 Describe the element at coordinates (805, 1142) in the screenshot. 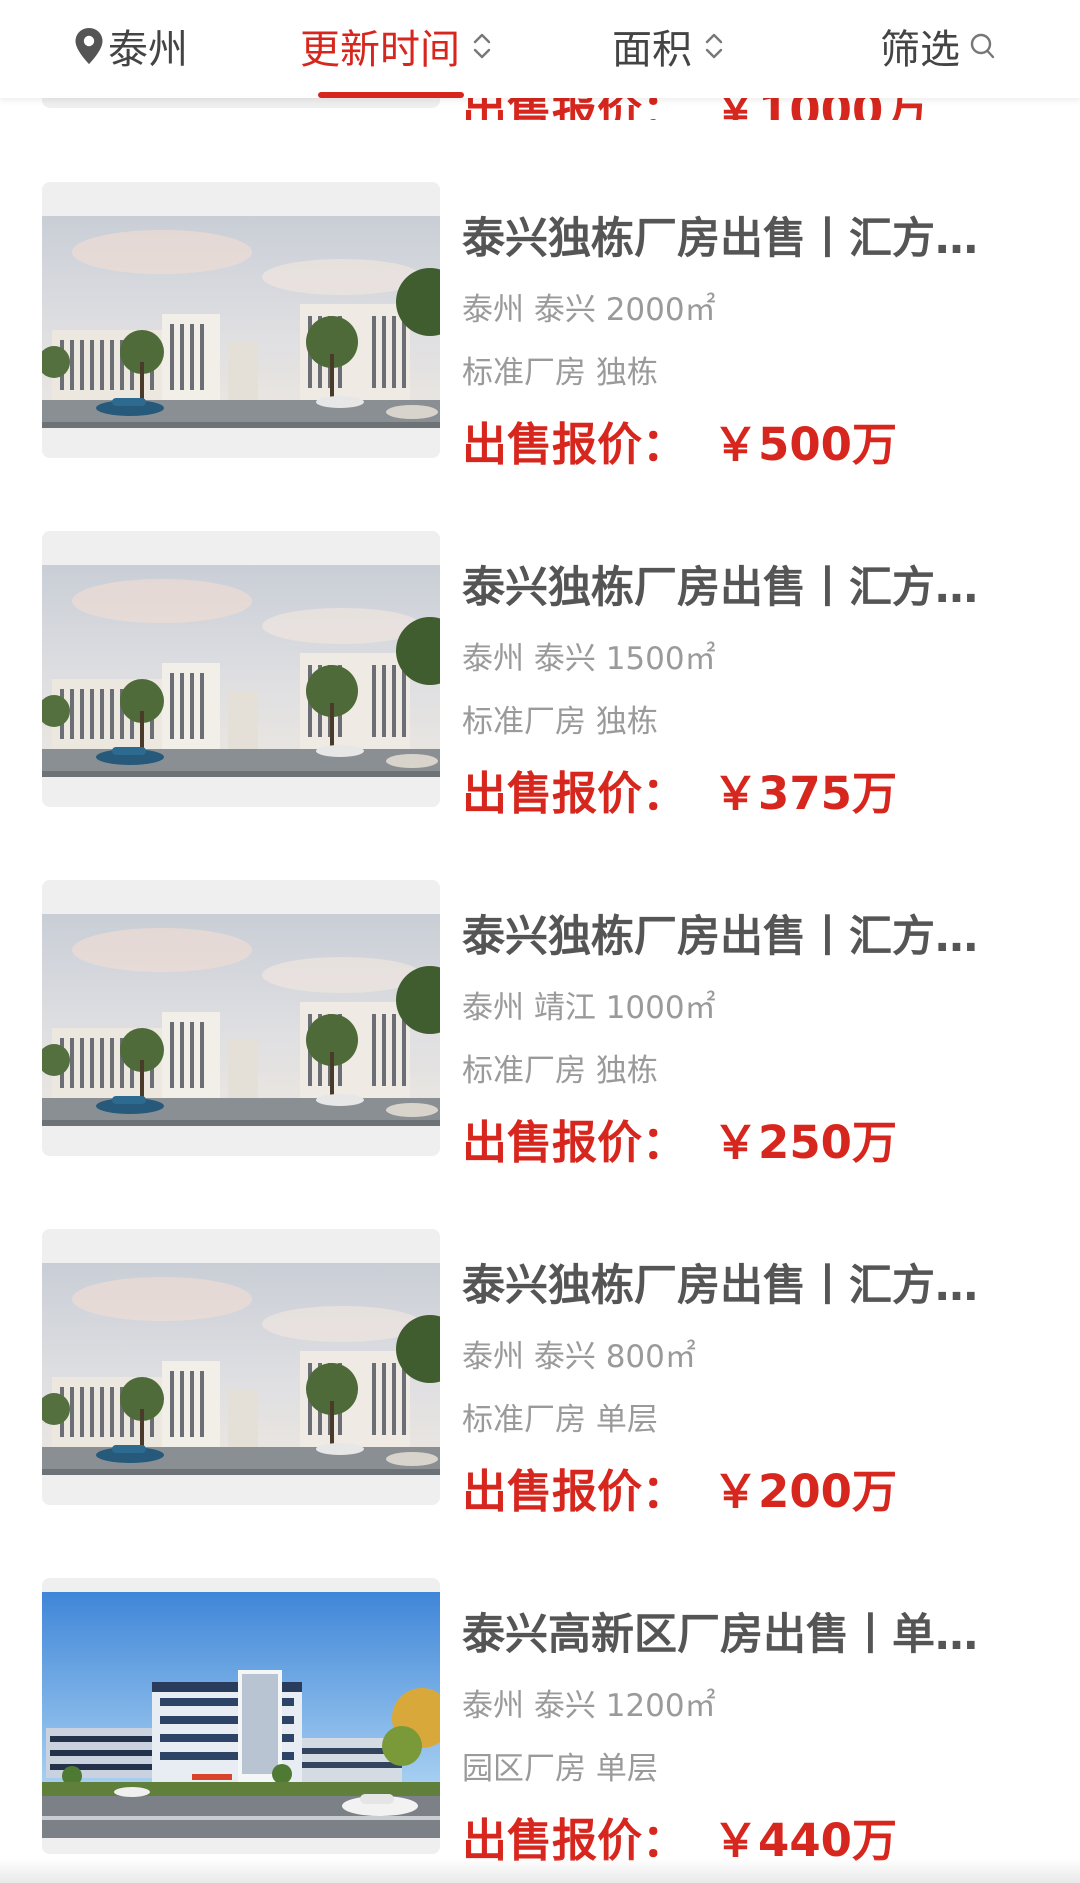

I see `price-value: ￥250万` at that location.